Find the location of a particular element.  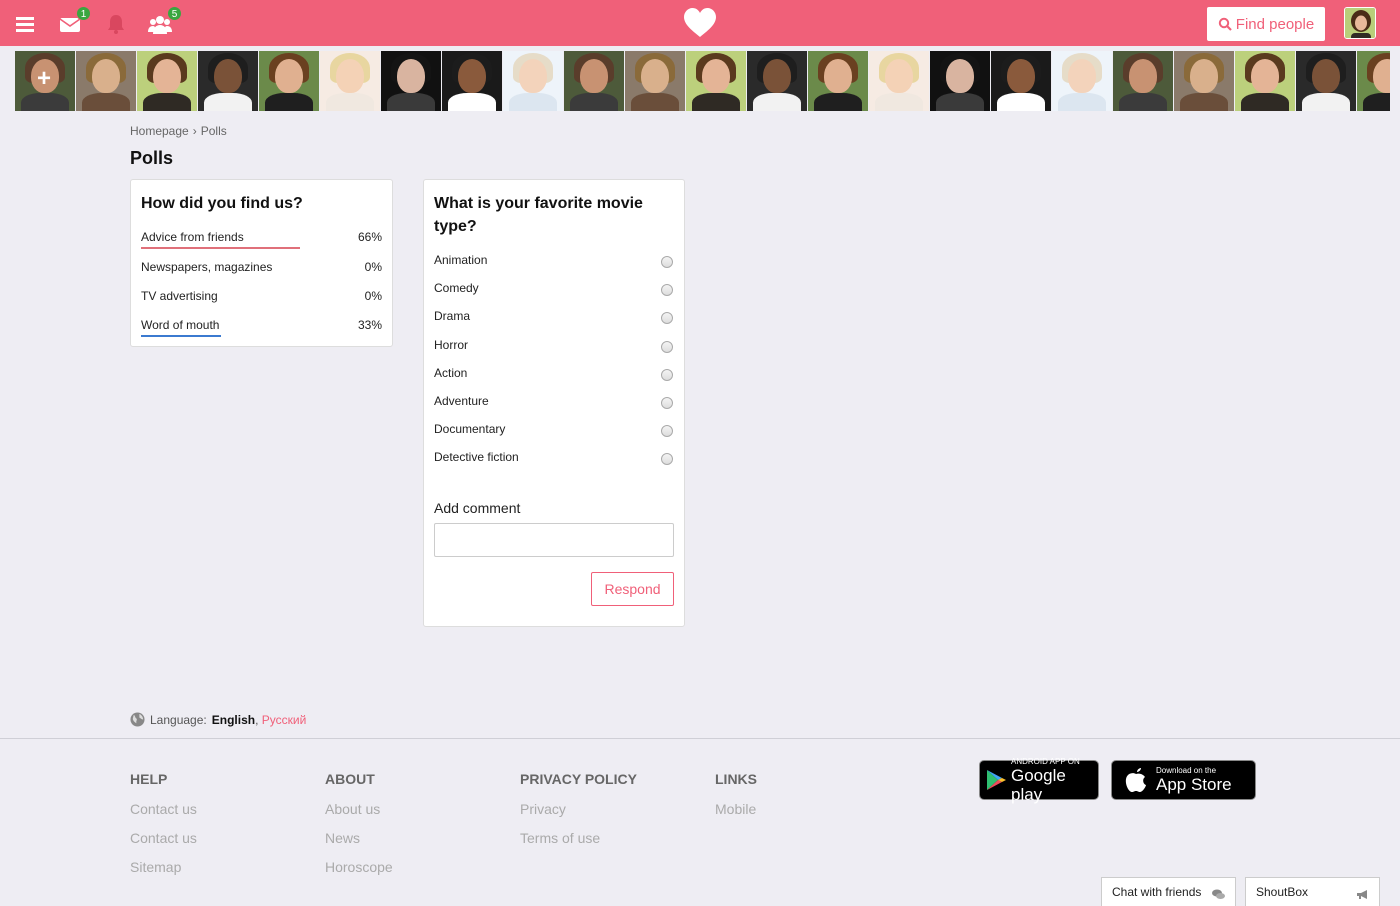

poll-result-percent: 0% is located at coordinates (373, 296).